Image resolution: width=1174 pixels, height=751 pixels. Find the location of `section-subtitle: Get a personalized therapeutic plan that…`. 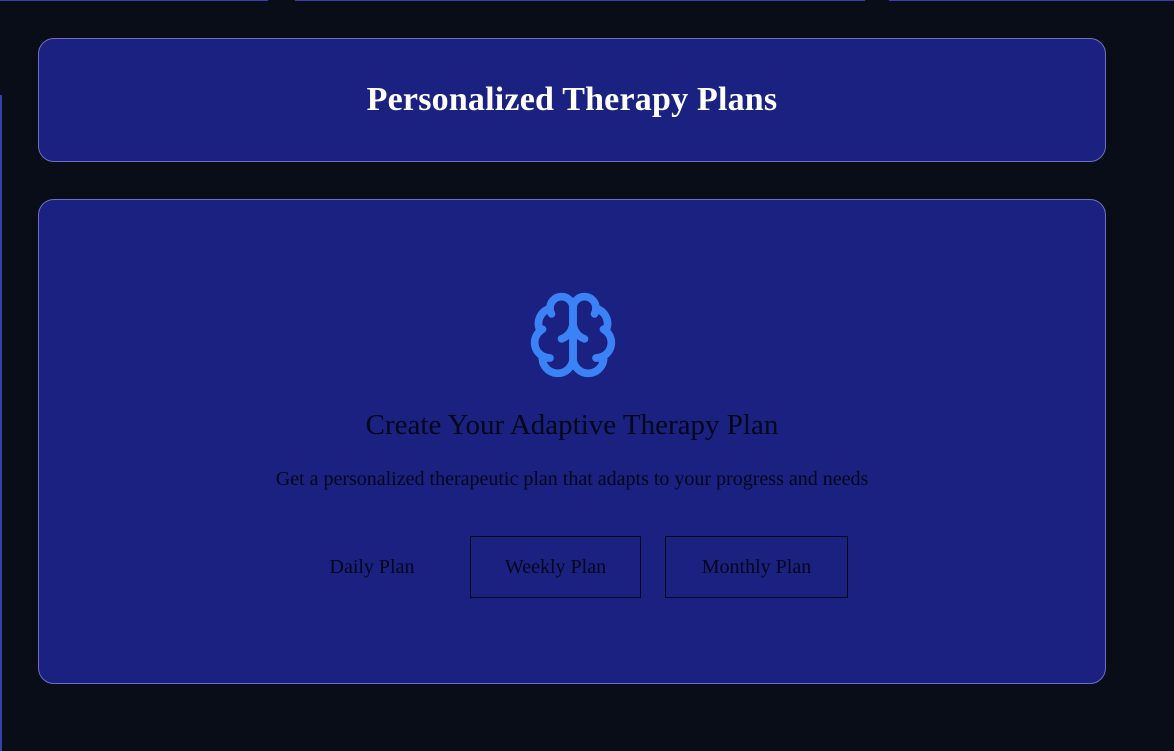

section-subtitle: Get a personalized therapeutic plan that… is located at coordinates (572, 479).